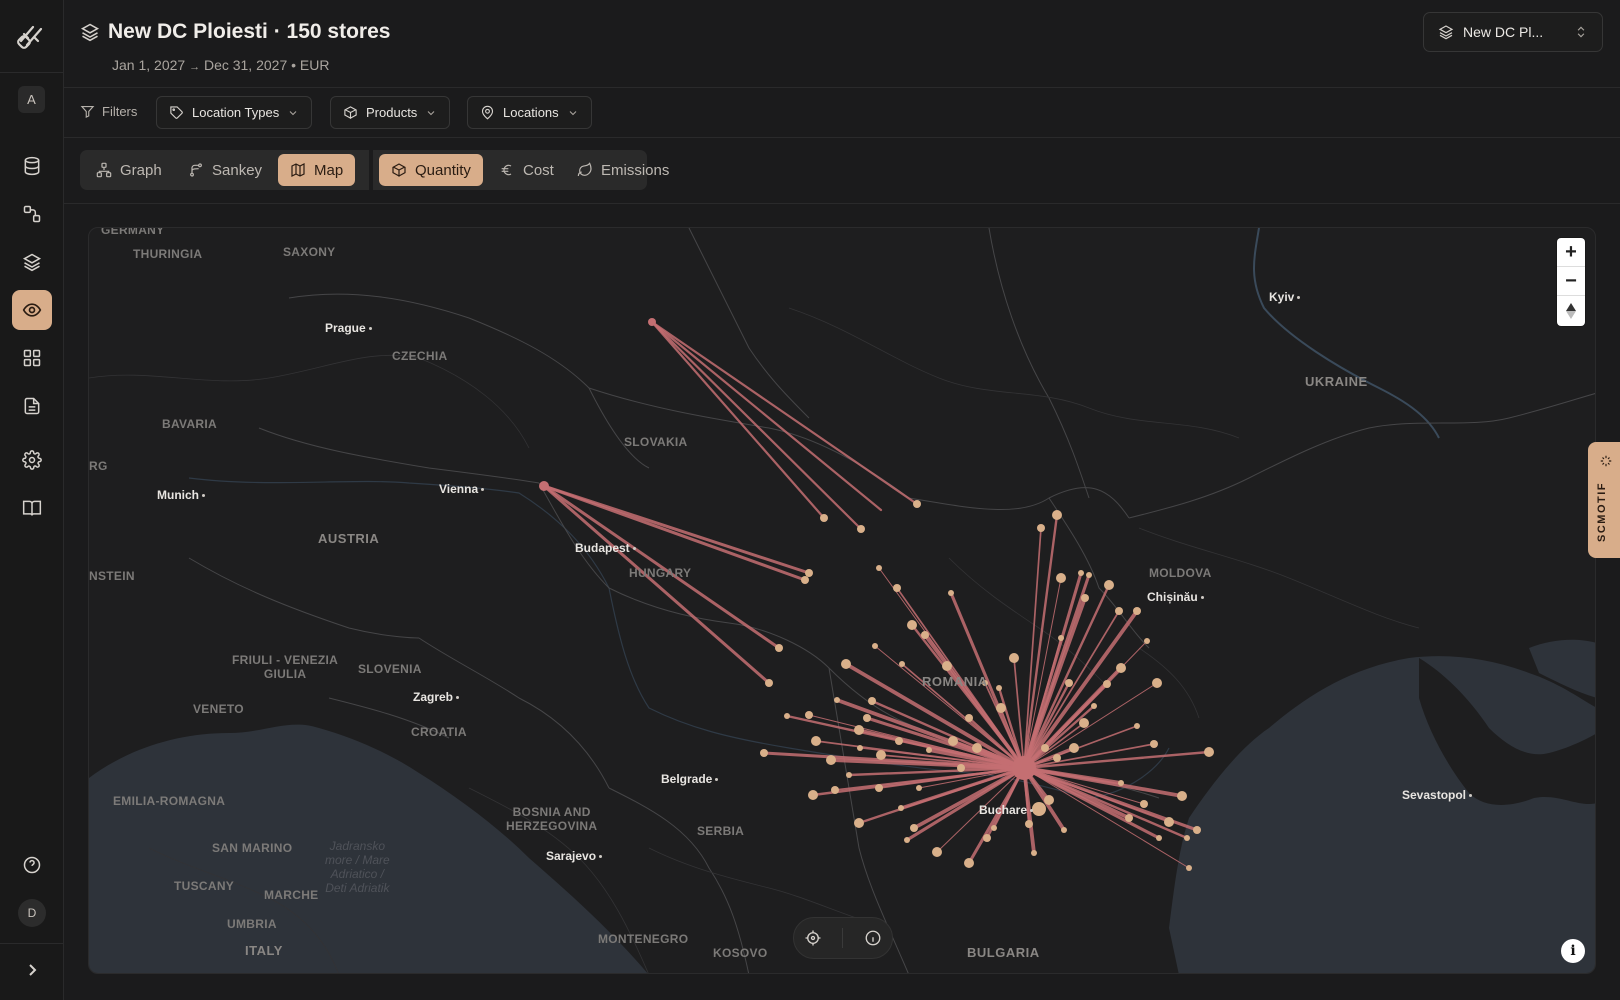 Image resolution: width=1620 pixels, height=1000 pixels. What do you see at coordinates (873, 938) in the screenshot?
I see `info-icon` at bounding box center [873, 938].